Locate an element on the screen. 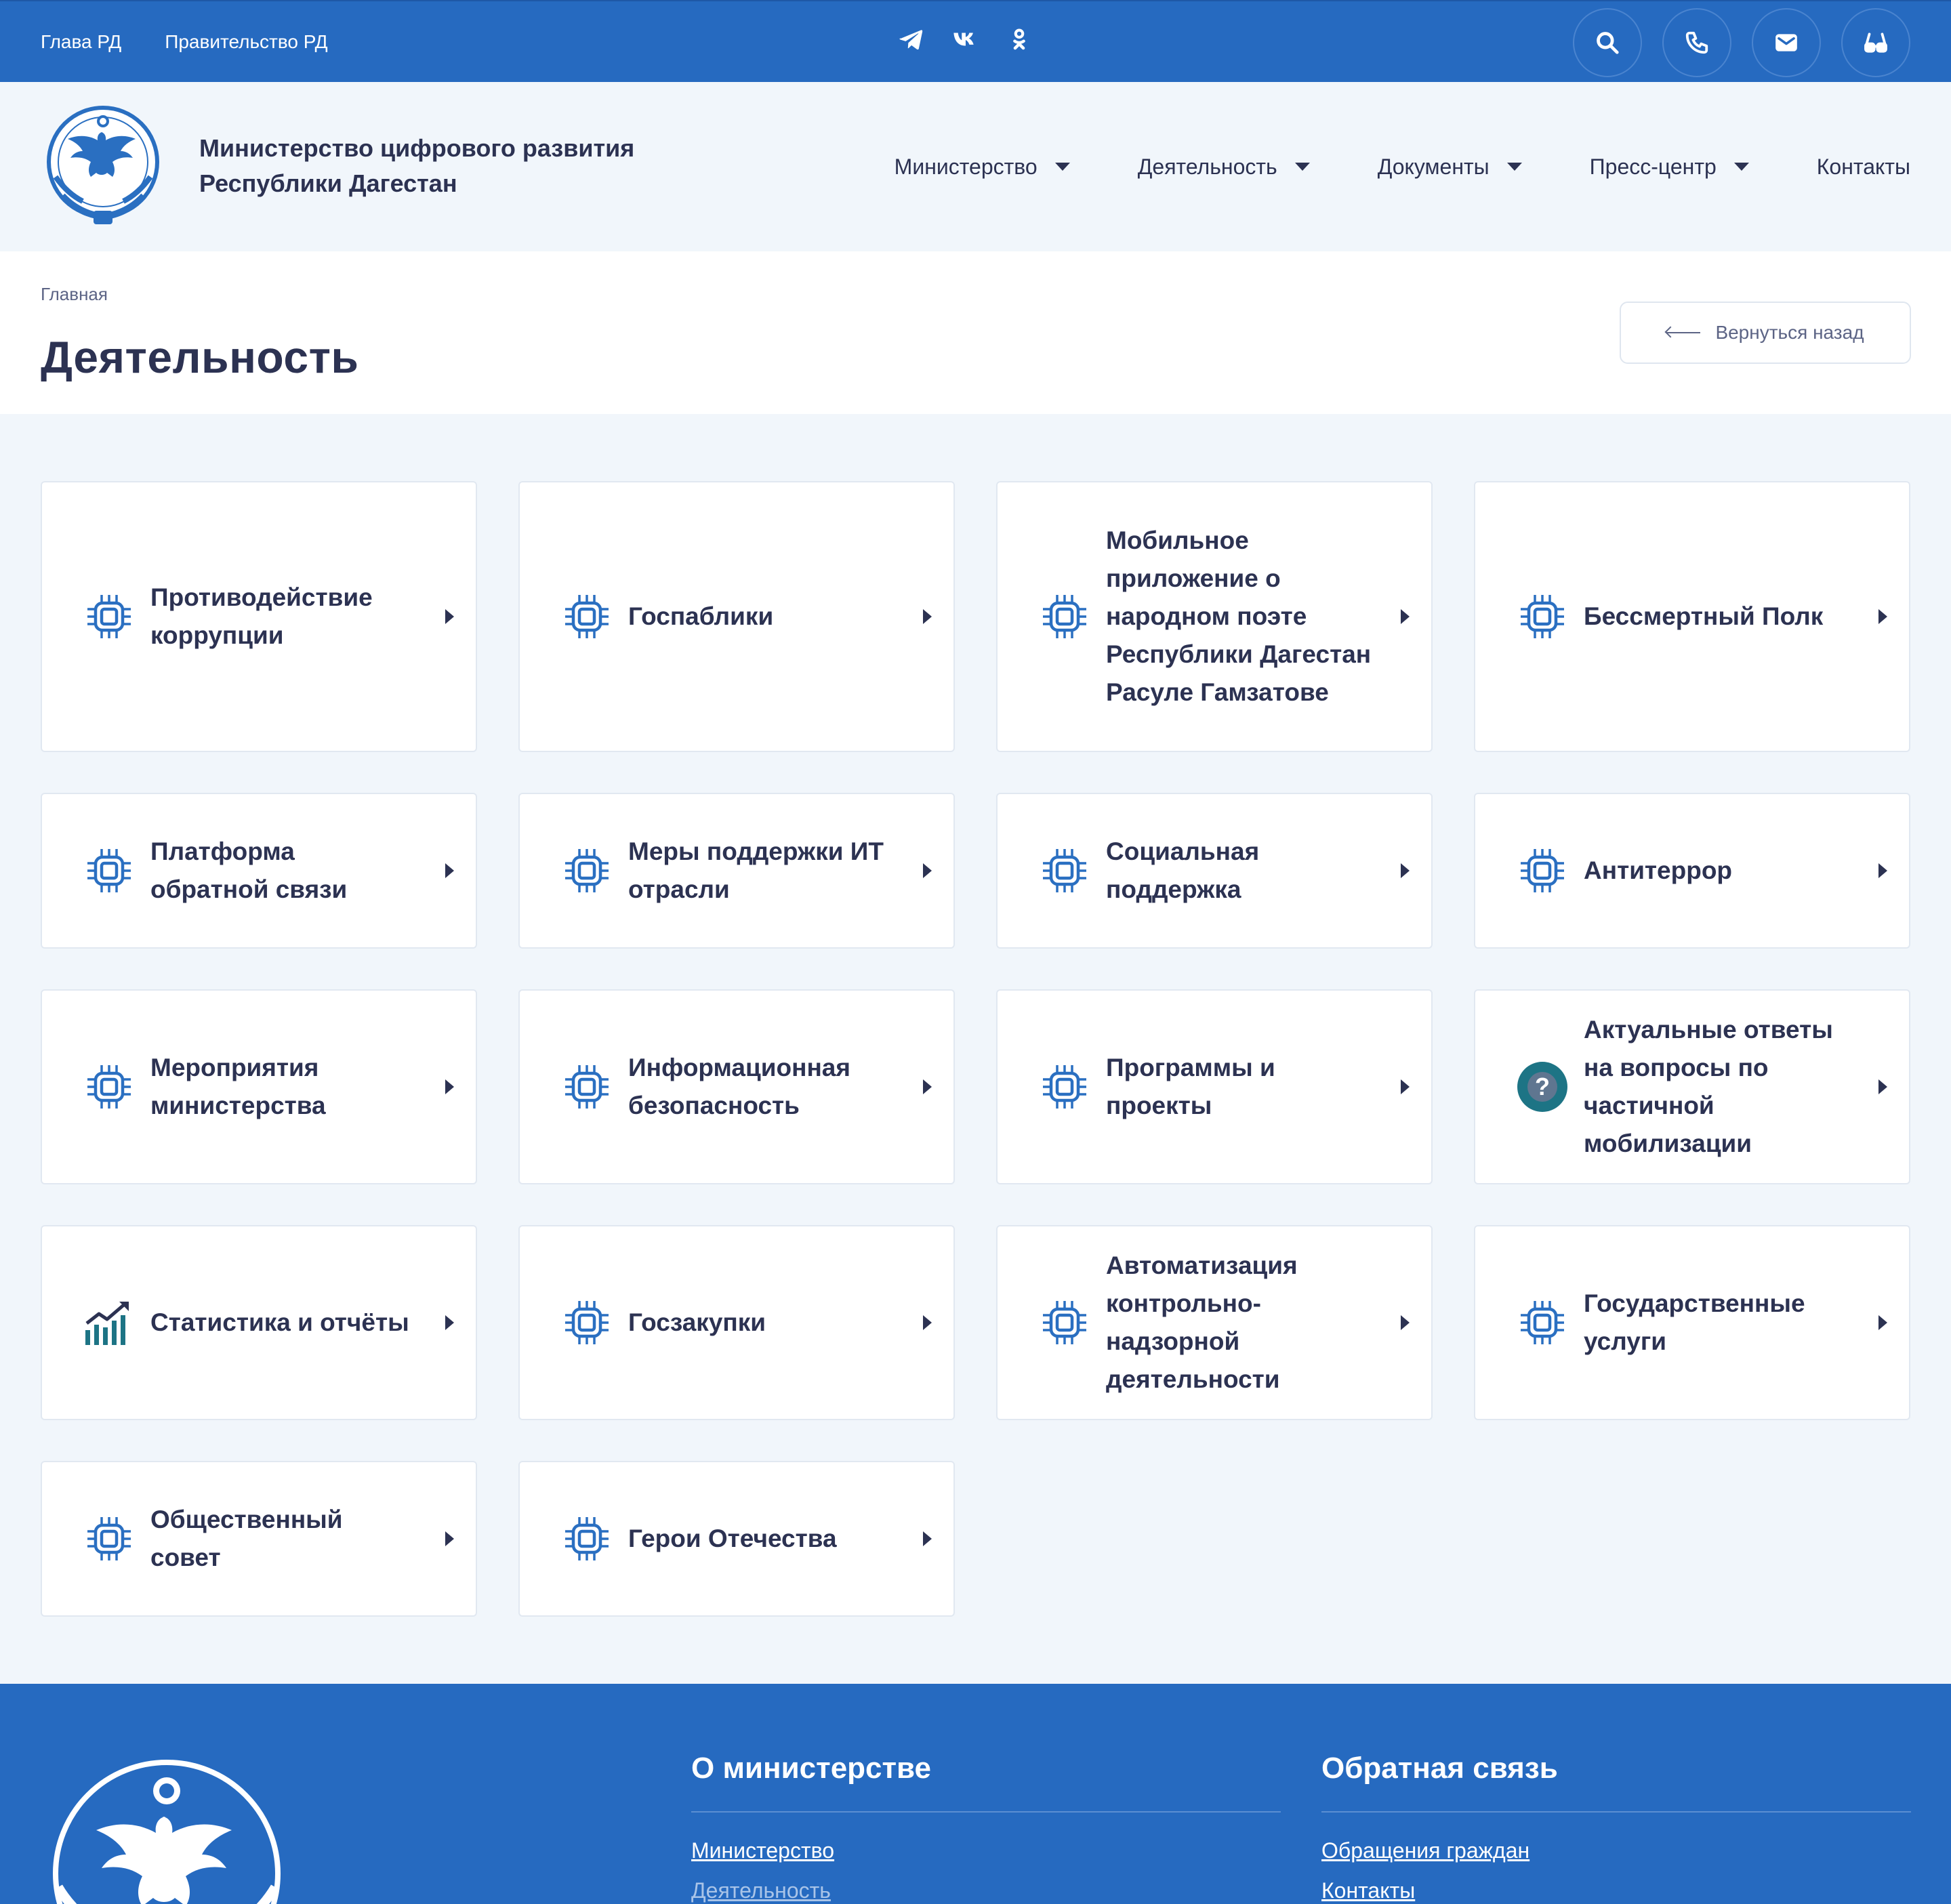 This screenshot has height=1904, width=1951. question-mark: ? is located at coordinates (1542, 1087).